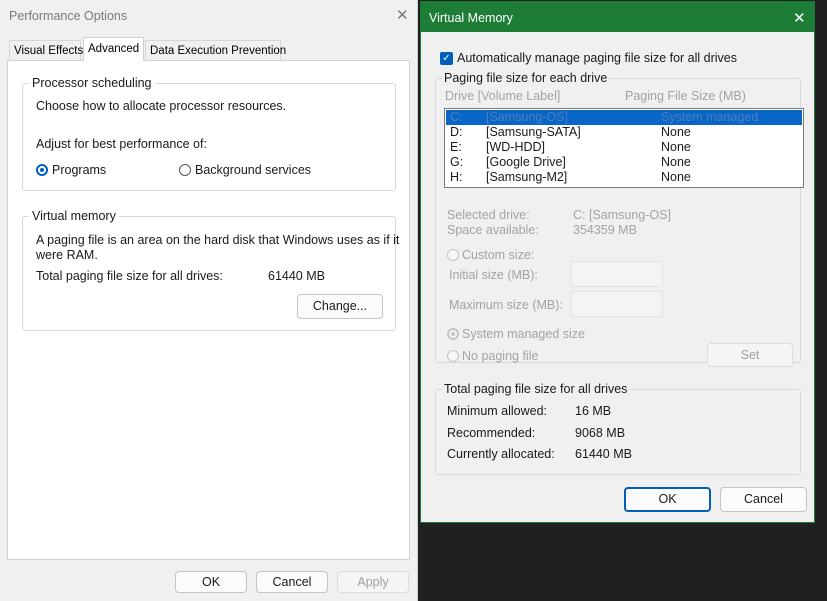  What do you see at coordinates (624, 177) in the screenshot?
I see `list-item: H: [Samsung-M2] None` at bounding box center [624, 177].